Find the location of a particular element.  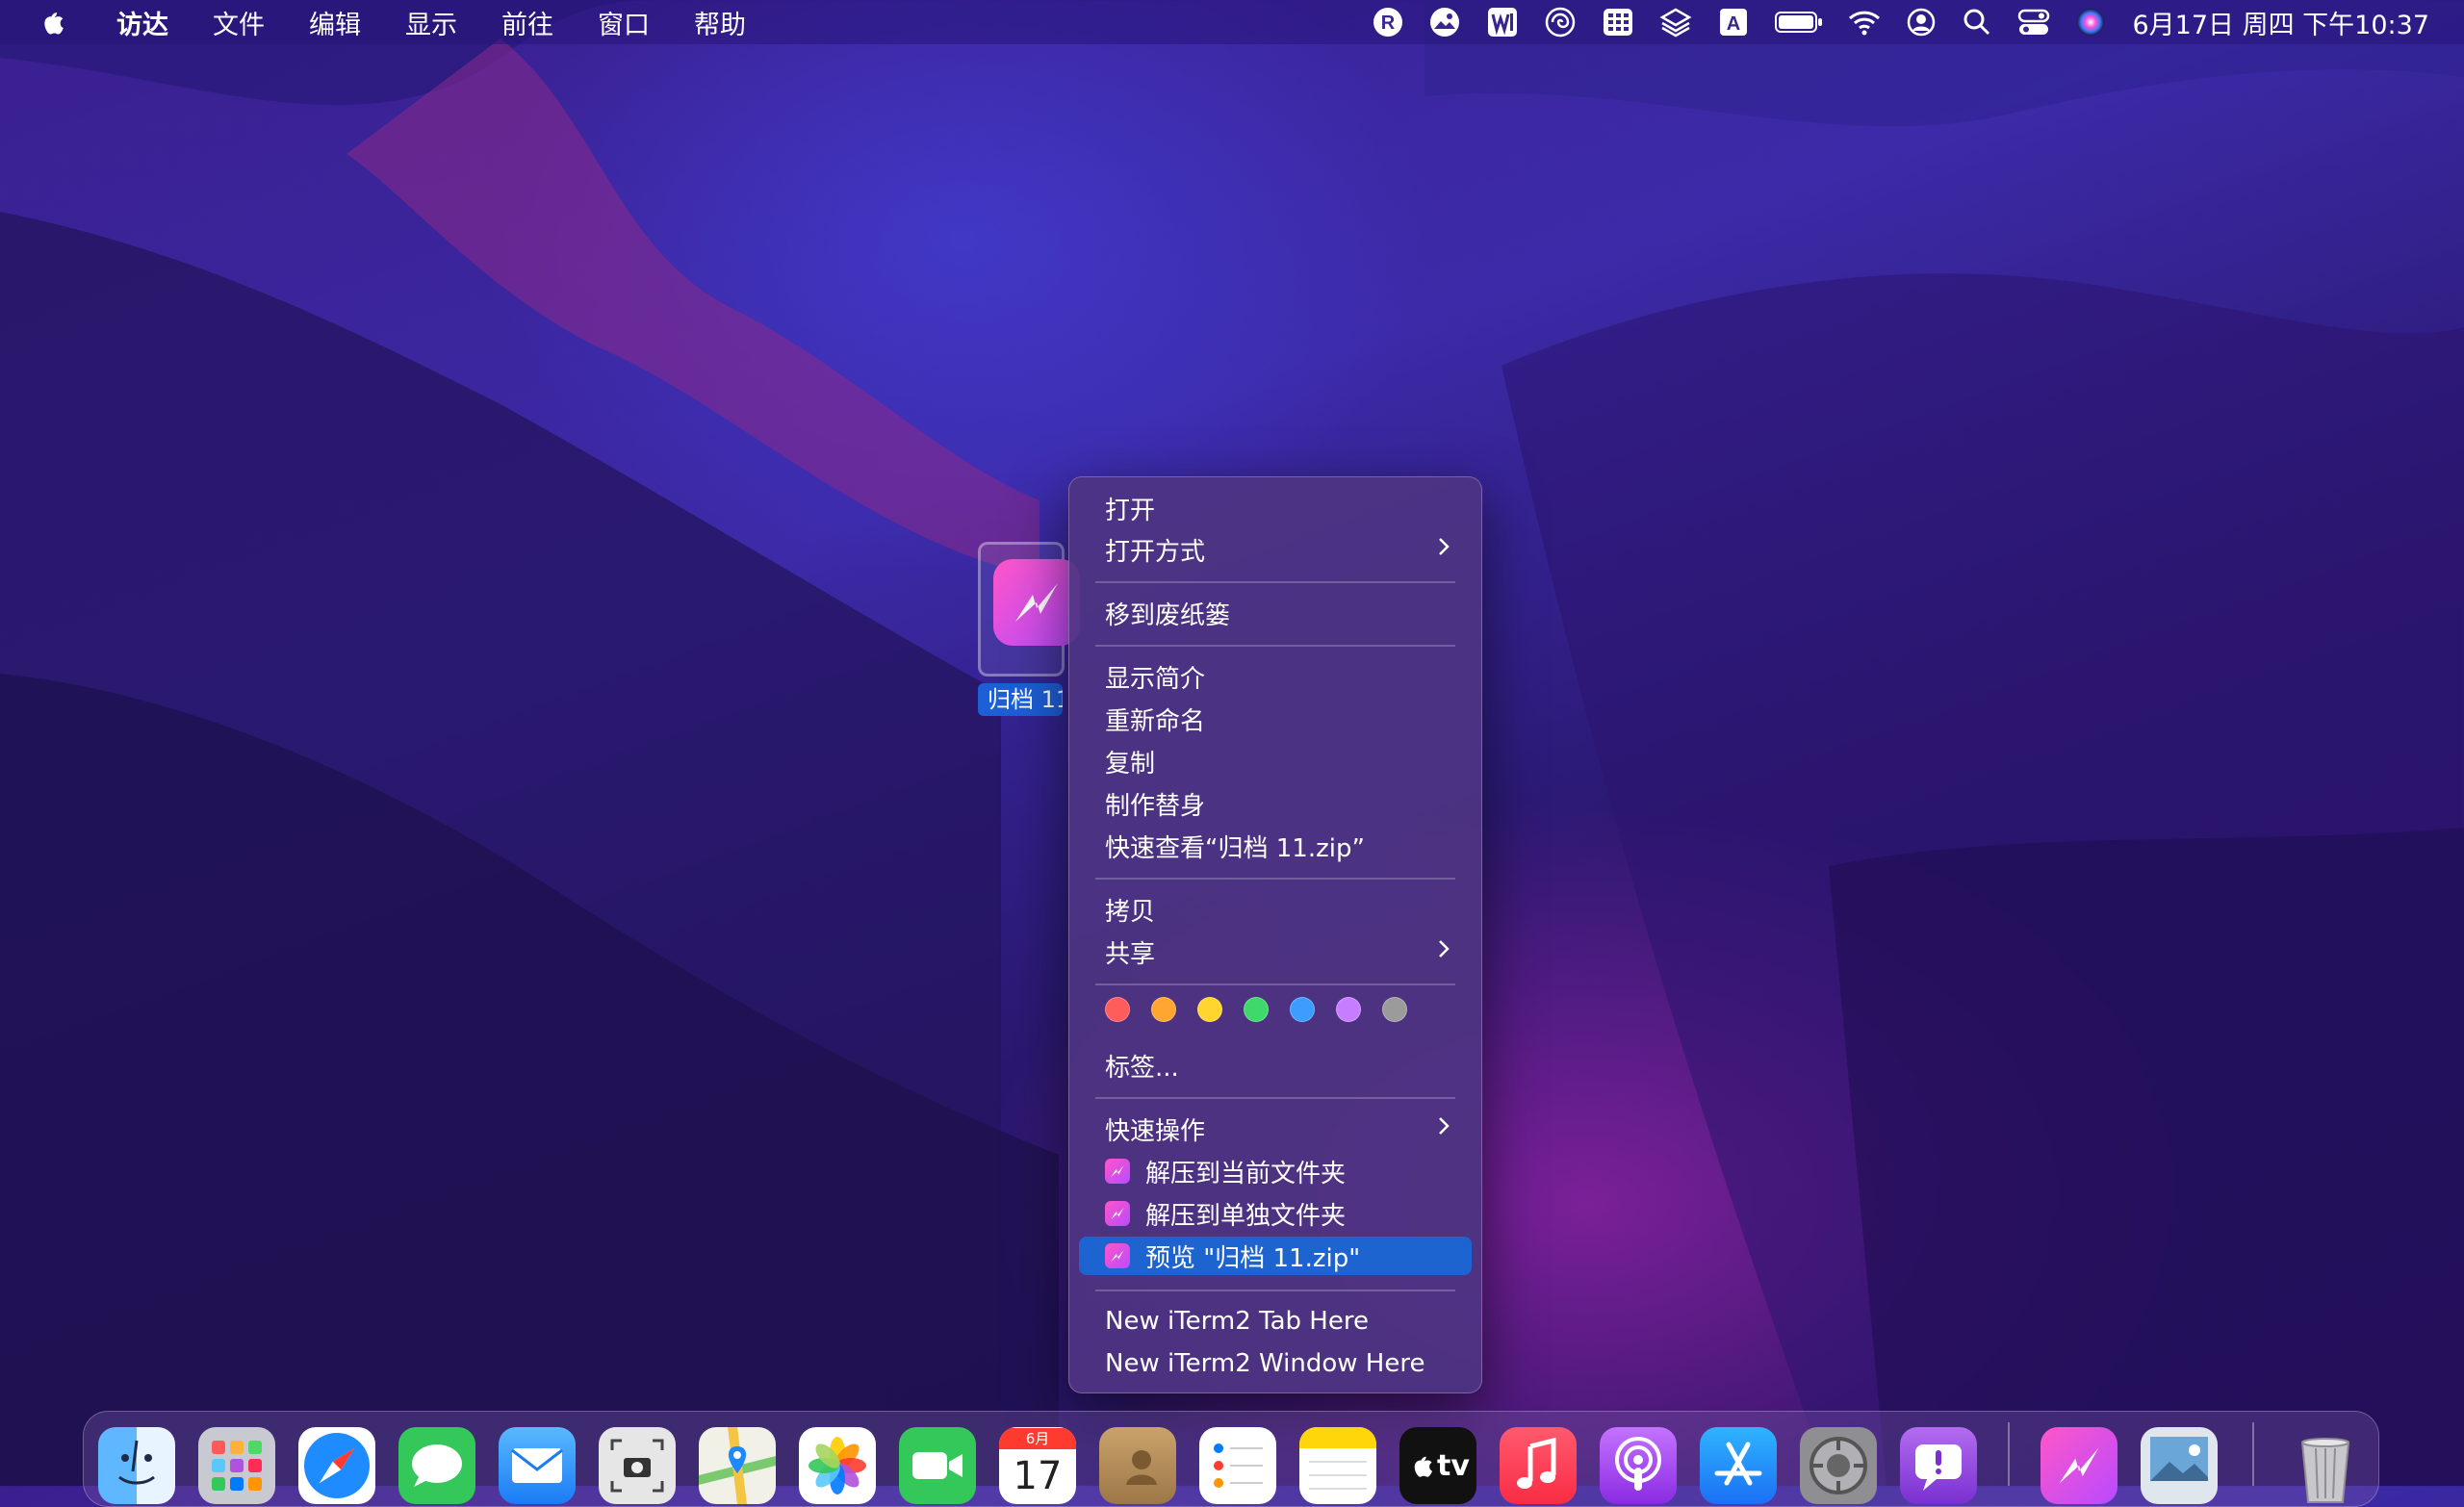

menu-iterm-tab: New iTerm2 Tab Here is located at coordinates (1275, 1321).